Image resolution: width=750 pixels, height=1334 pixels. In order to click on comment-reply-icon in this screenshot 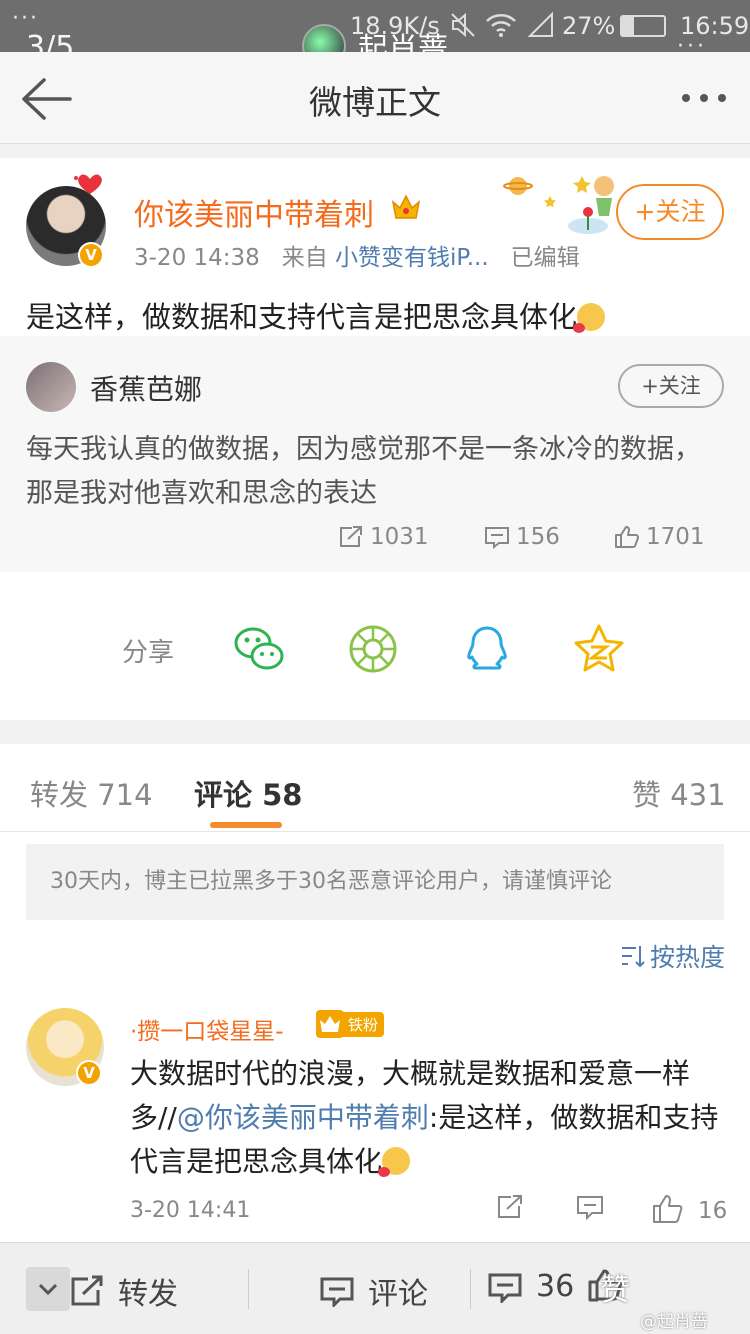, I will do `click(590, 1207)`.